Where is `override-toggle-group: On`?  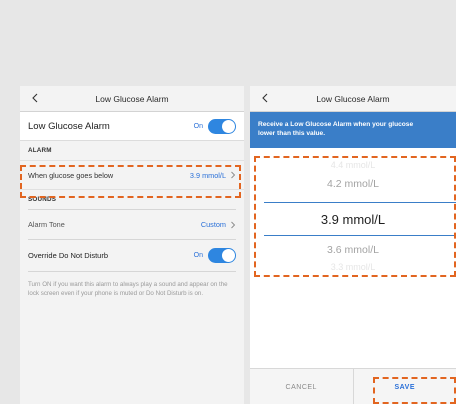 override-toggle-group: On is located at coordinates (215, 255).